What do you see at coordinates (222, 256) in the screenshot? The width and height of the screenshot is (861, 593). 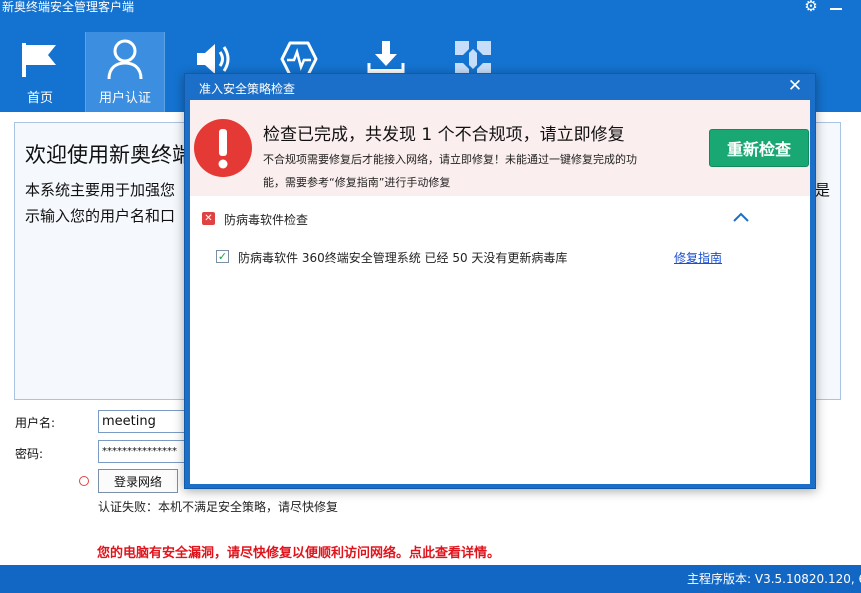 I see `checkbox-checked-icon: ✓` at bounding box center [222, 256].